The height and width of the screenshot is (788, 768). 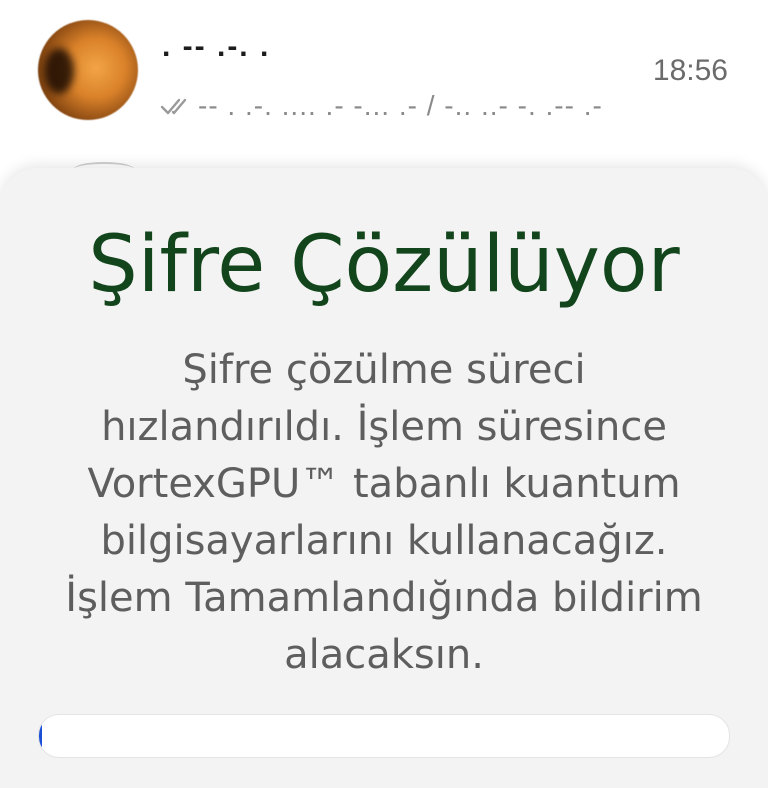 I want to click on contact-name: . -- .-. ., so click(x=216, y=46).